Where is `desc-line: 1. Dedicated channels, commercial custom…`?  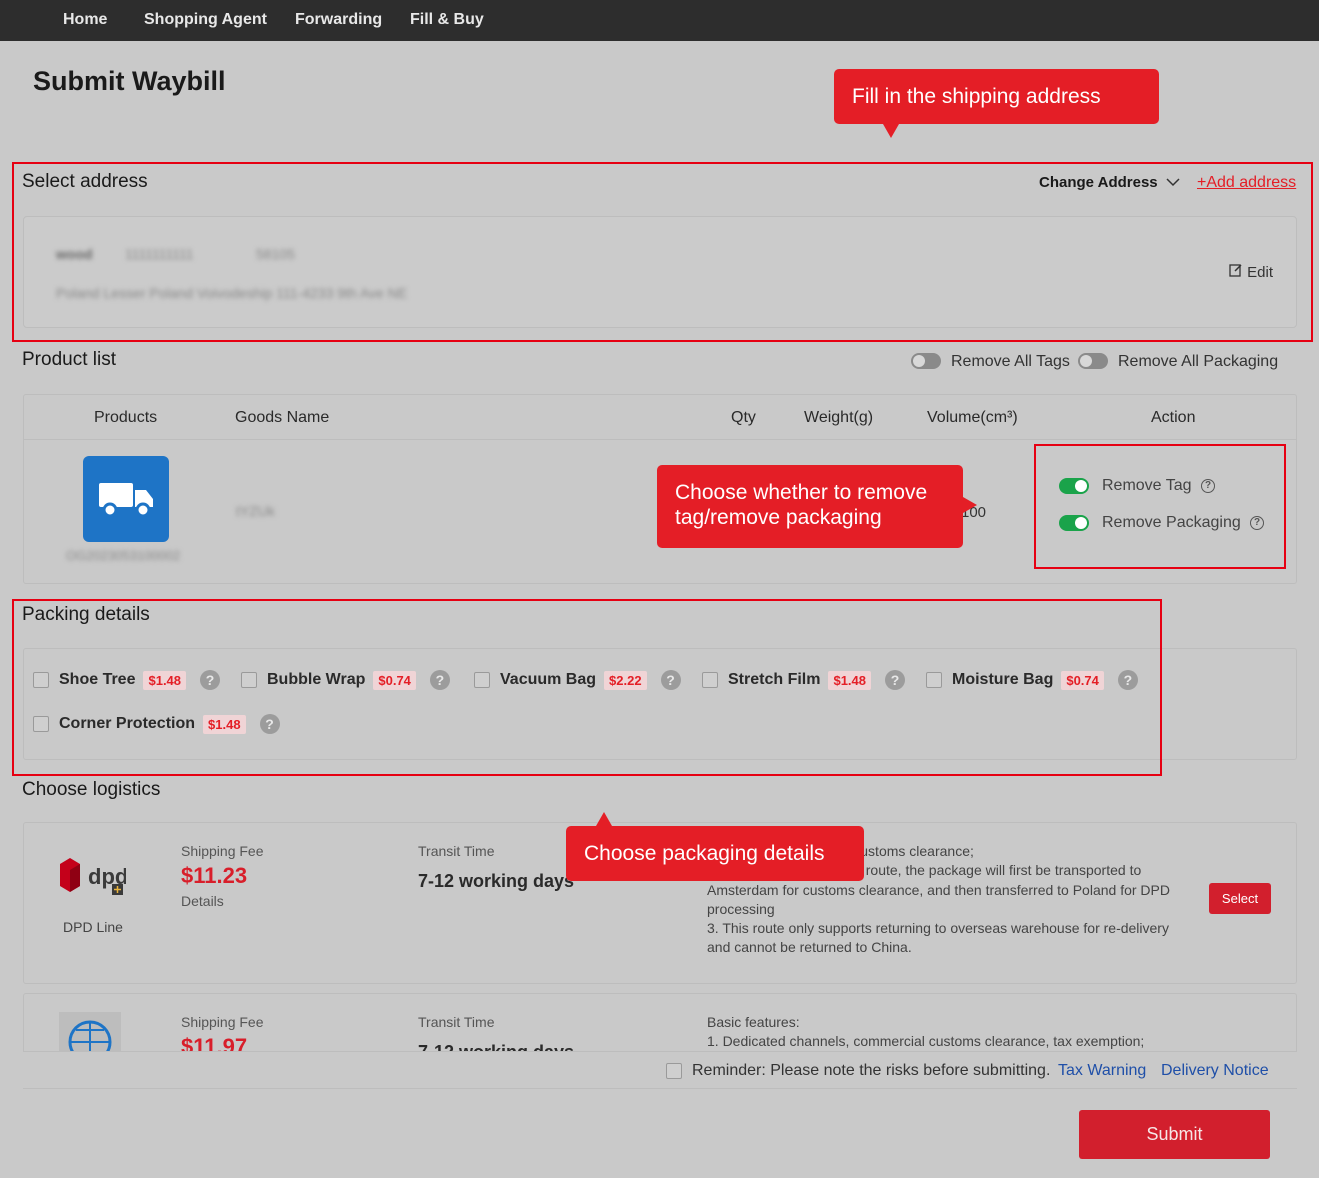 desc-line: 1. Dedicated channels, commercial custom… is located at coordinates (926, 1041).